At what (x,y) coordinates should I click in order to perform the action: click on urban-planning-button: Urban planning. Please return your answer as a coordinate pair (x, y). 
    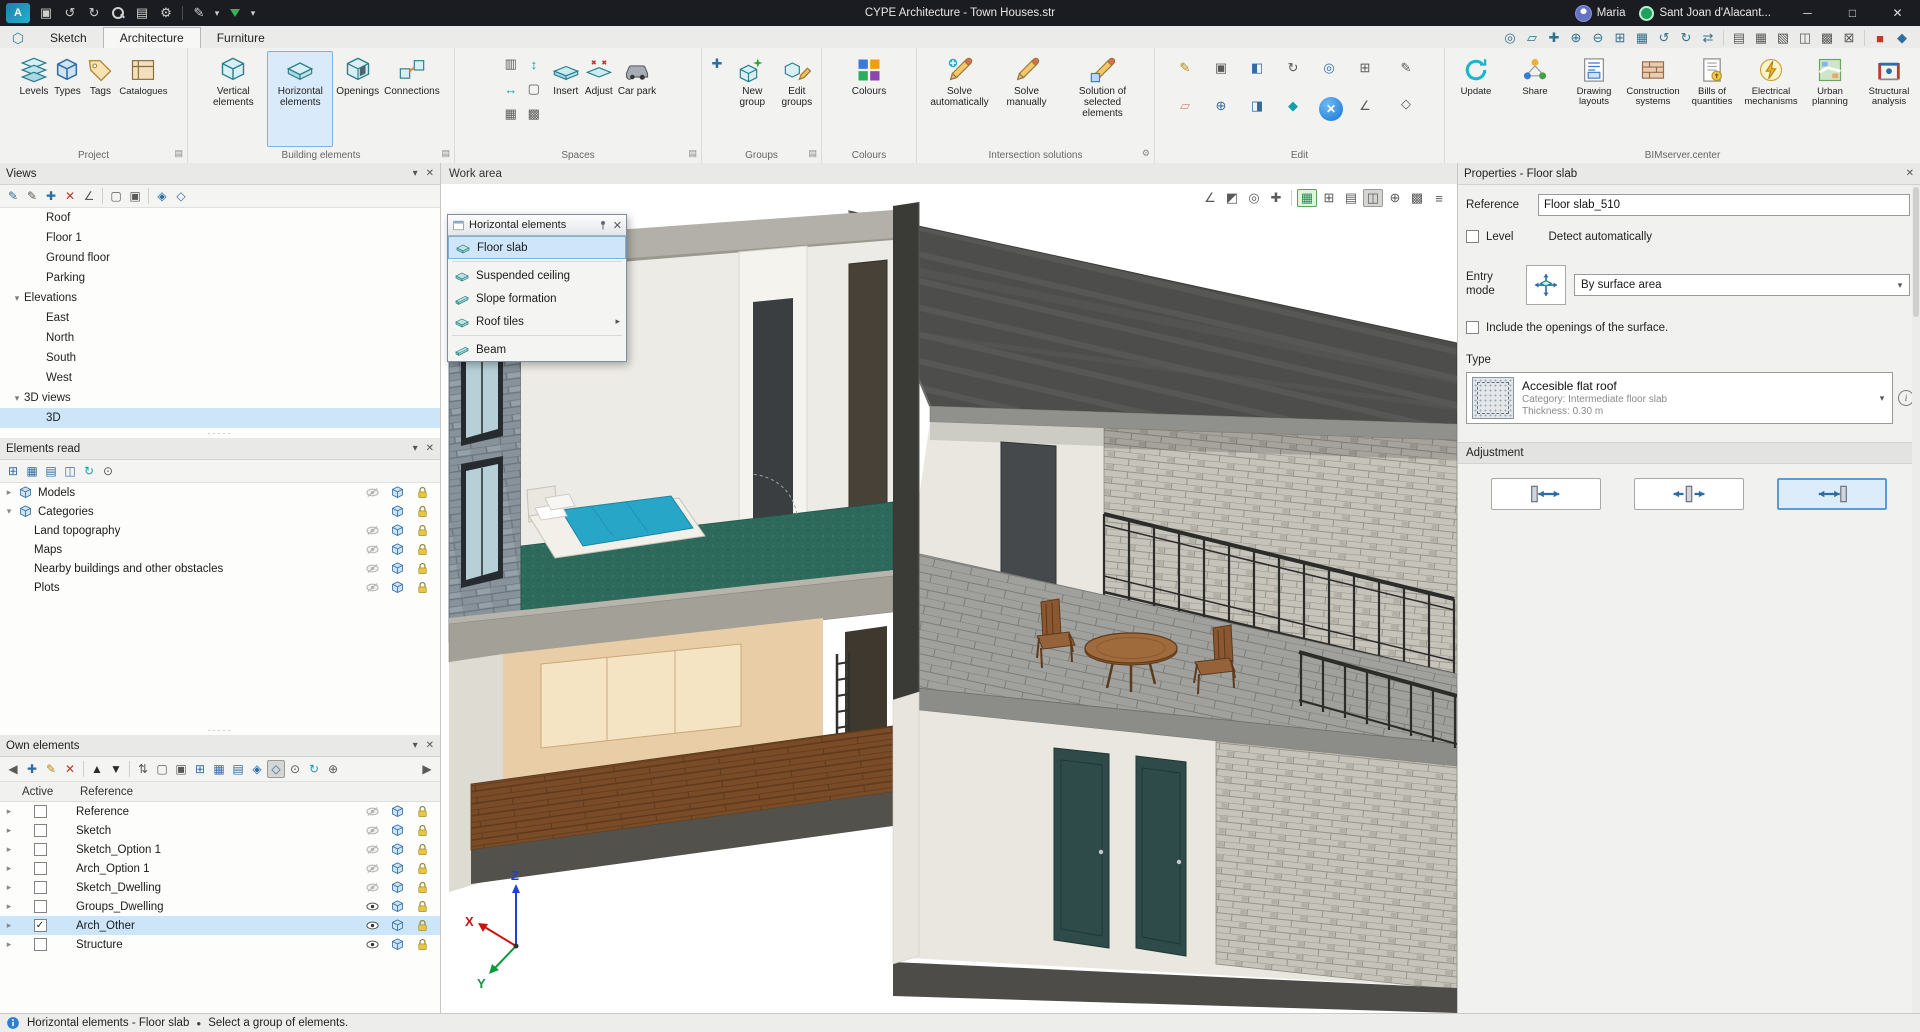
    Looking at the image, I should click on (1830, 99).